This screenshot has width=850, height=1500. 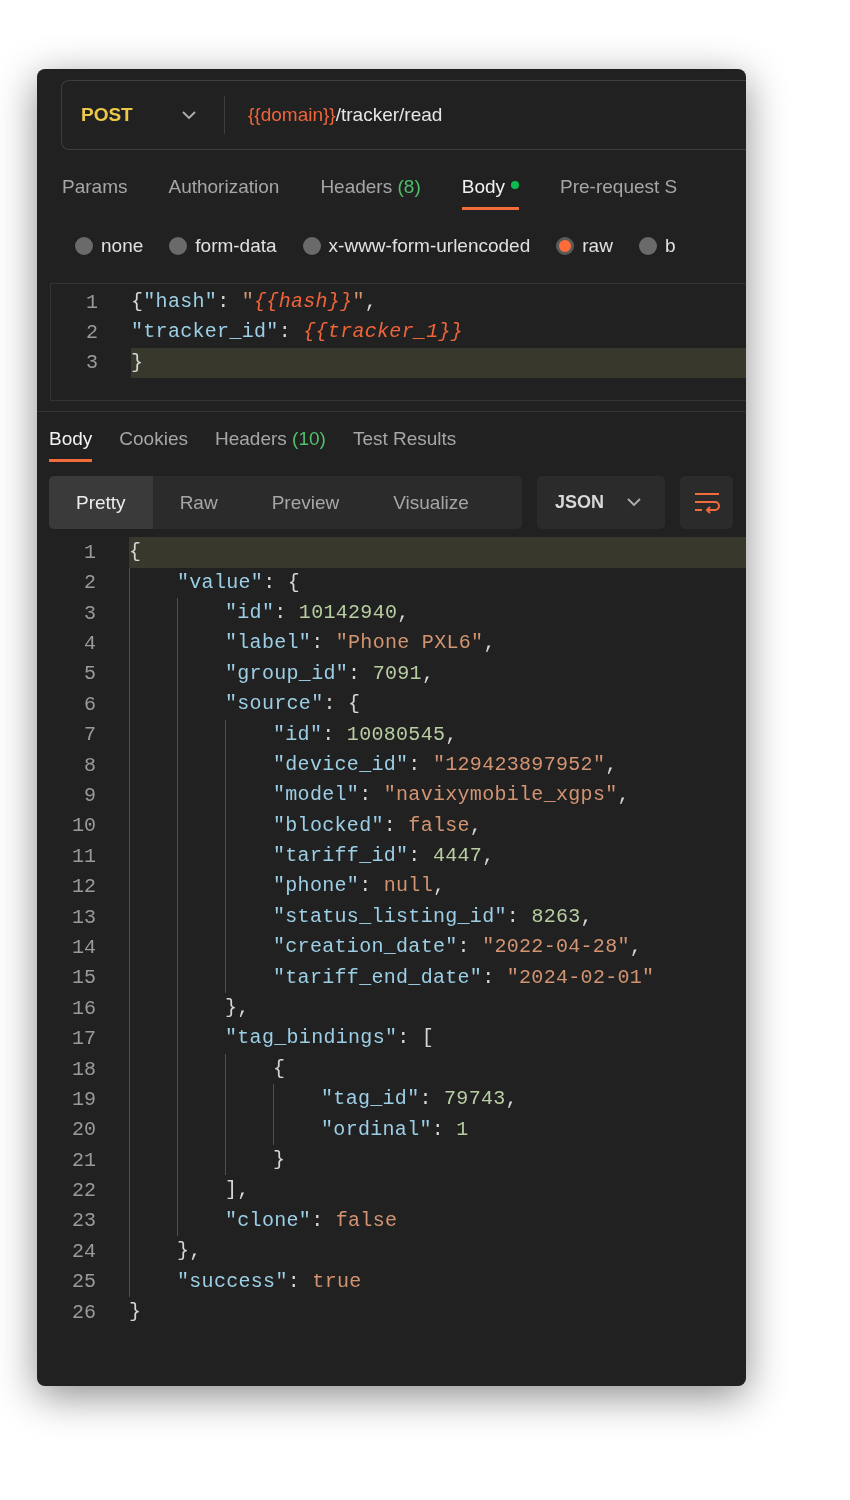 I want to click on request-tab: Headers (8), so click(x=370, y=193).